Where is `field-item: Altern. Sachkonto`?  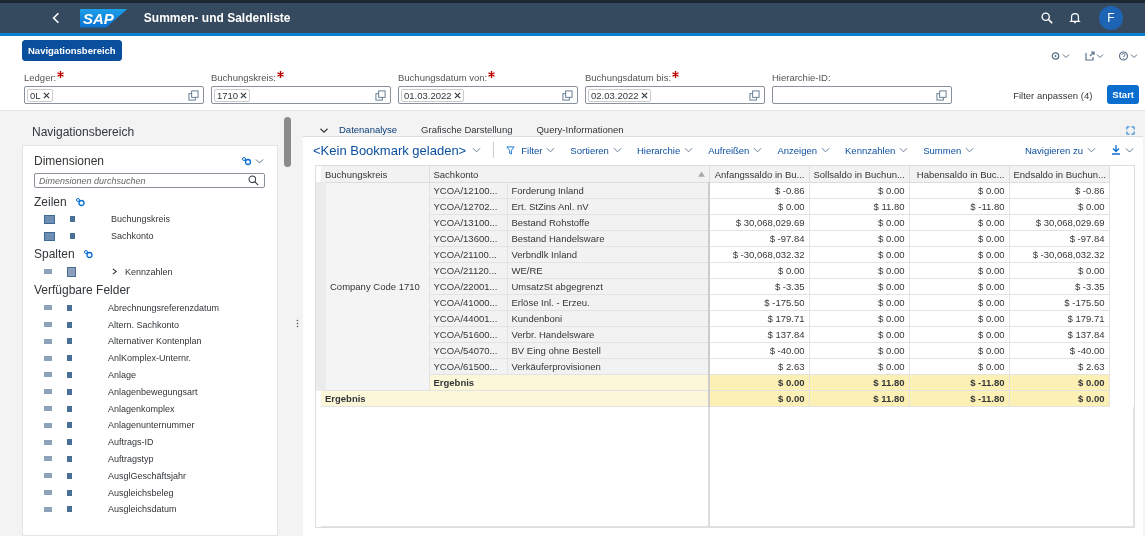 field-item: Altern. Sachkonto is located at coordinates (144, 324).